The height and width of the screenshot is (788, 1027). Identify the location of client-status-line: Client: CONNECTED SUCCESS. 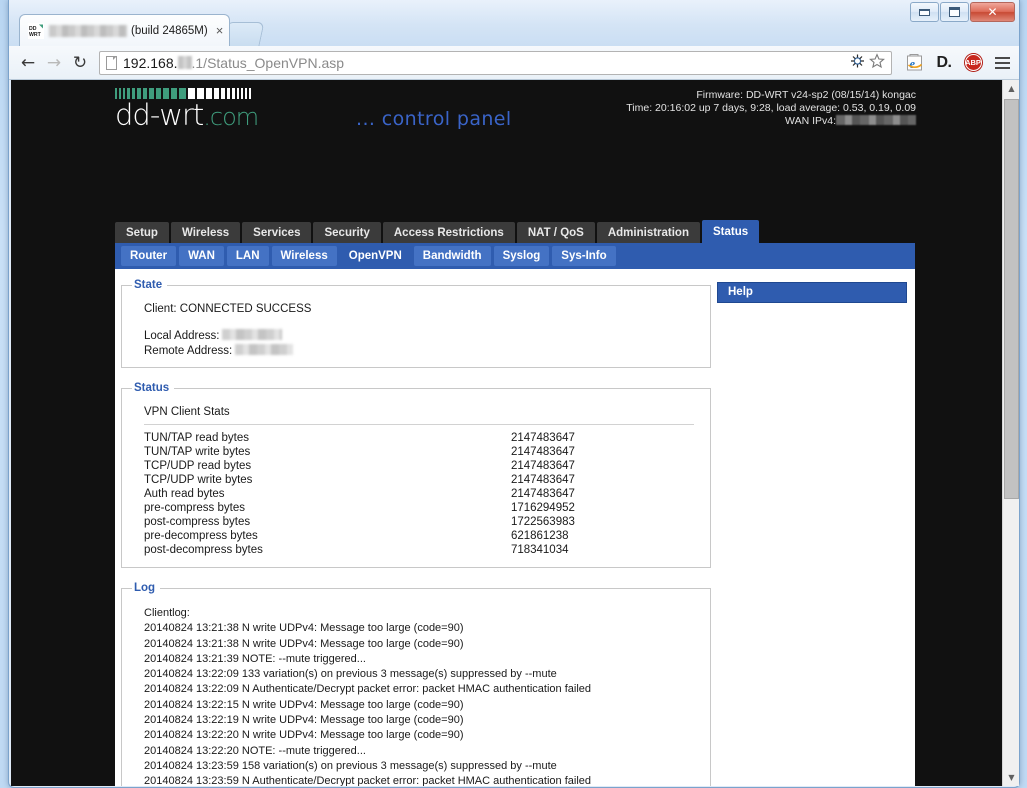
(228, 309).